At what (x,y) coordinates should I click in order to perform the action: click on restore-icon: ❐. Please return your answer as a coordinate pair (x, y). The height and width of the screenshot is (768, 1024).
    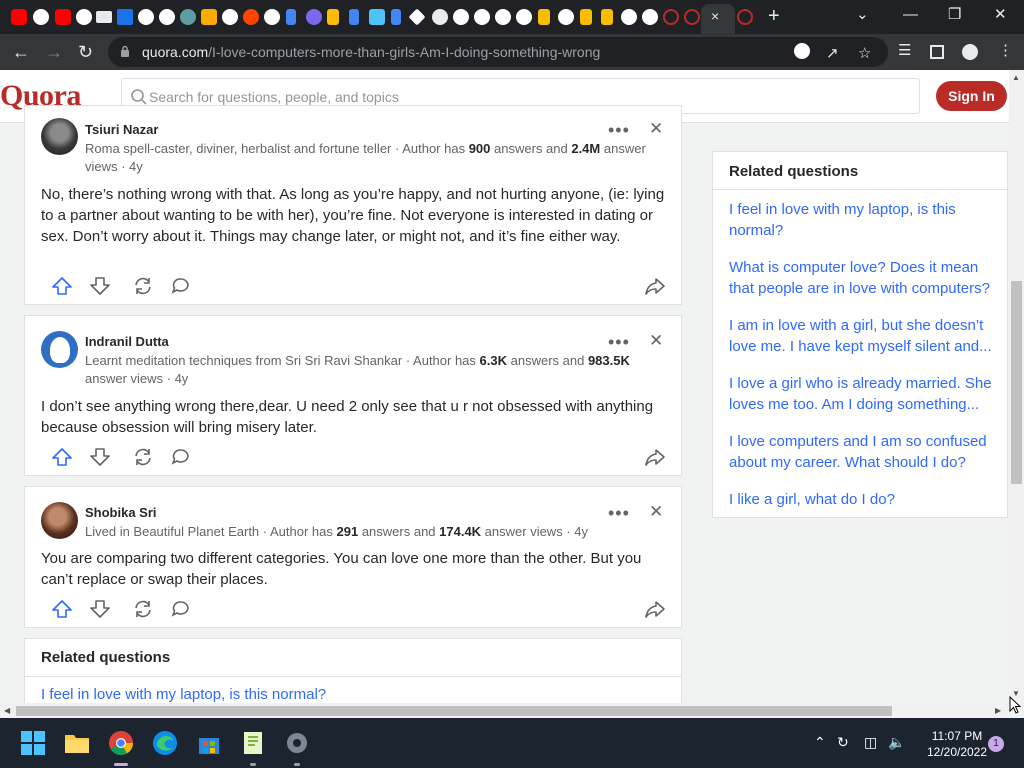
    Looking at the image, I should click on (954, 15).